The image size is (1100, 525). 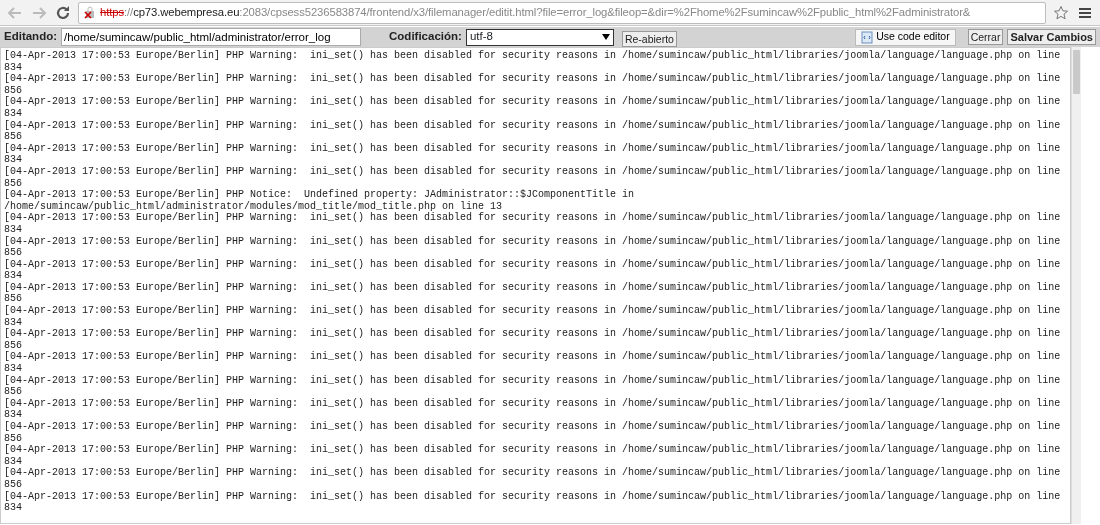 I want to click on scrollbar, so click(x=1076, y=285).